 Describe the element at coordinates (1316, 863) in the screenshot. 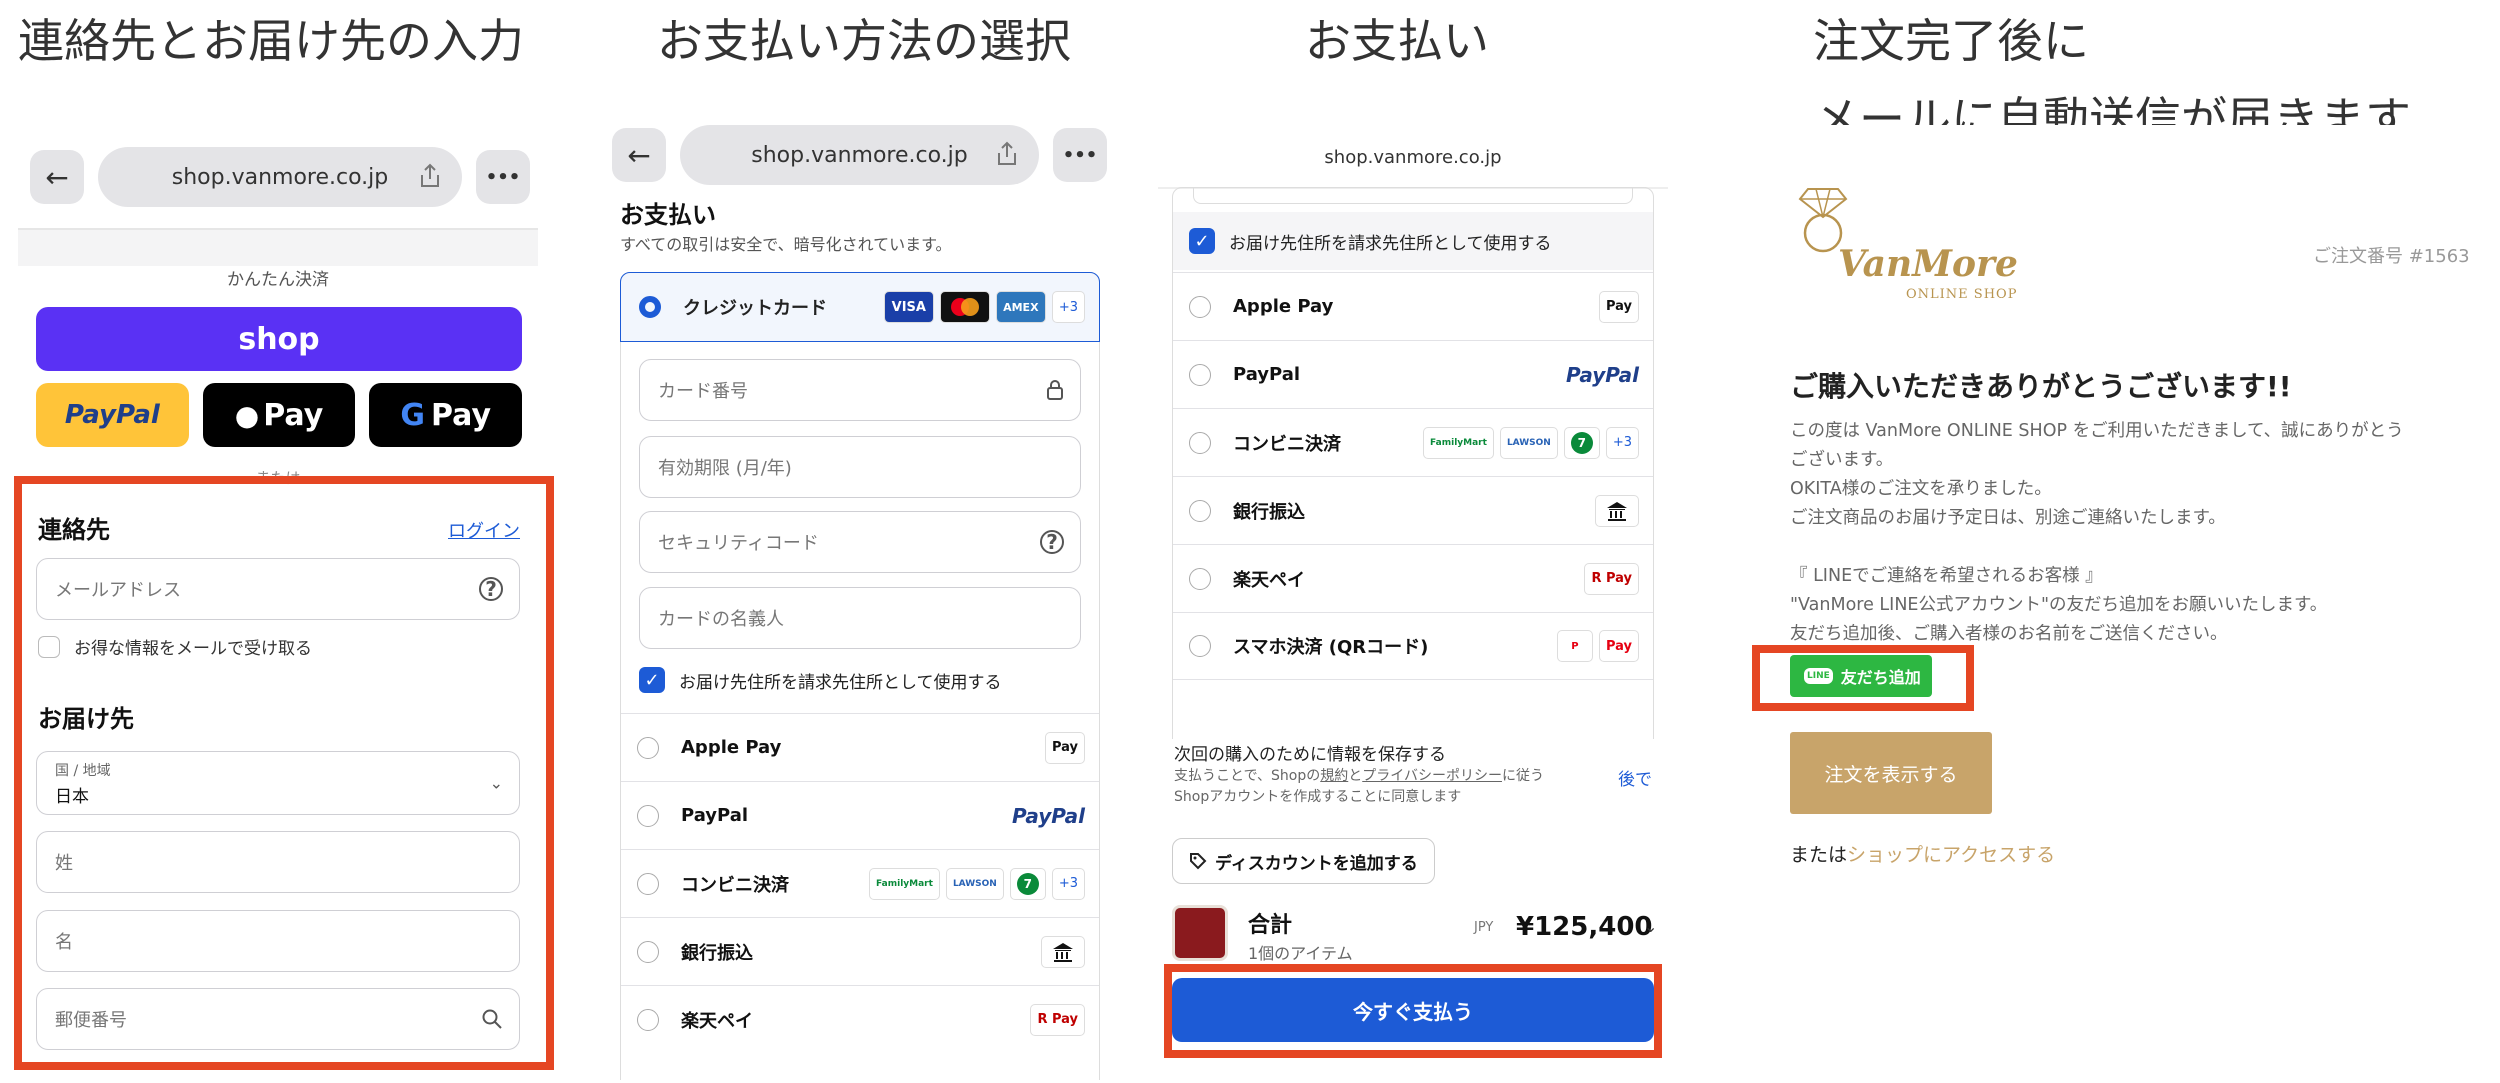

I see `add-discount-label: ディスカウントを追加する` at that location.